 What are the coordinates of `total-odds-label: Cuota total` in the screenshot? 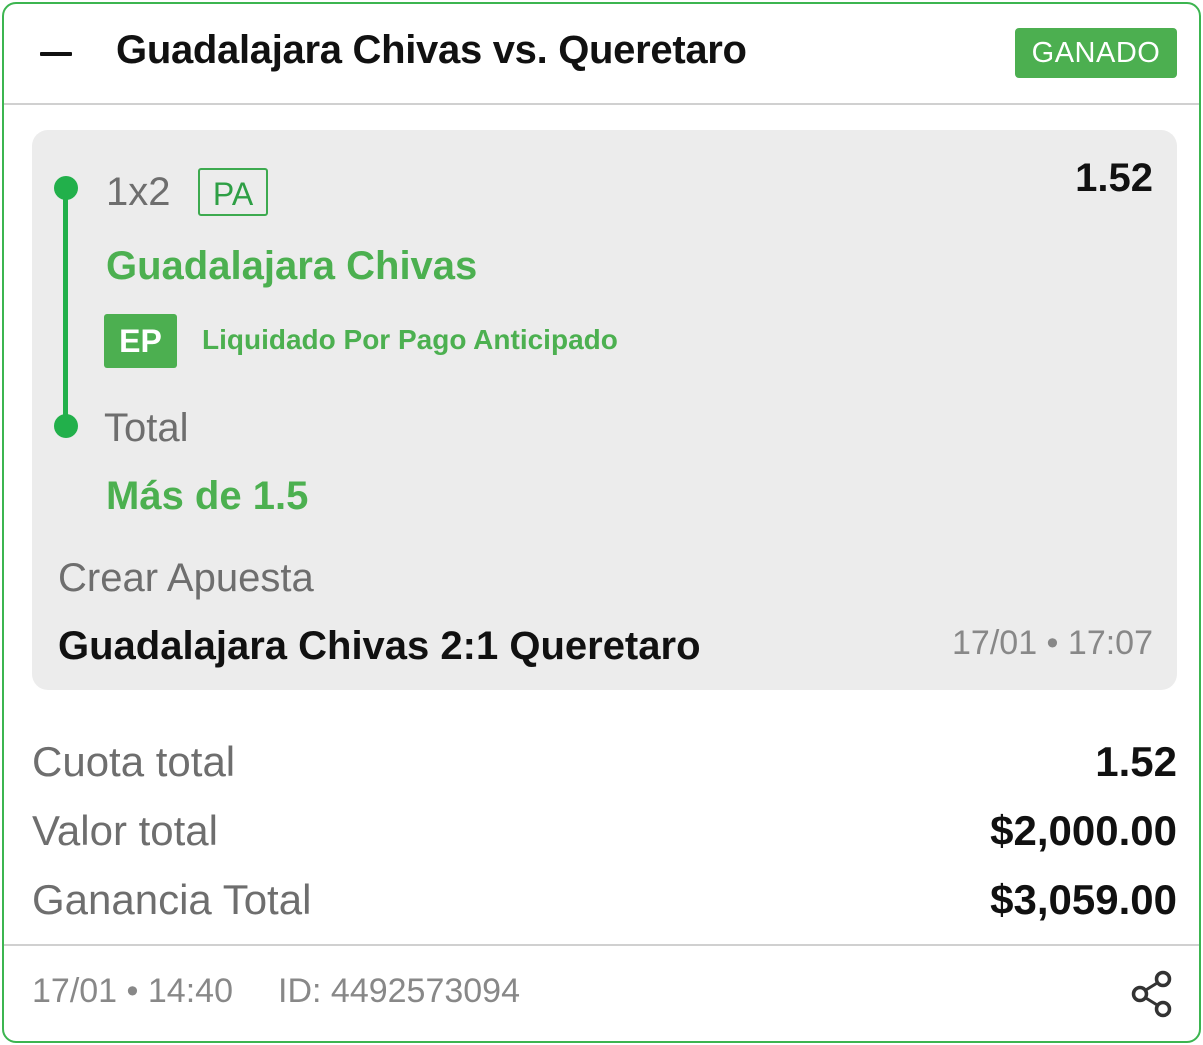 It's located at (134, 761).